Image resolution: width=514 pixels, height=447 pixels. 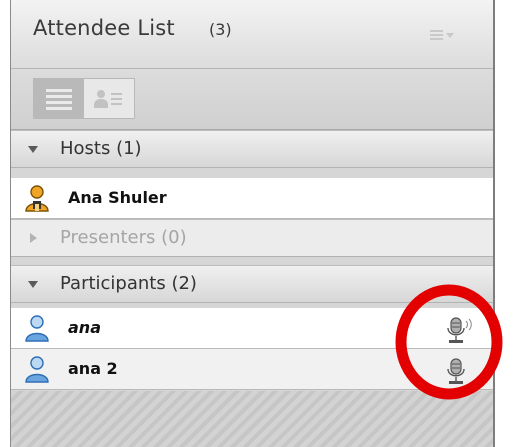 What do you see at coordinates (252, 238) in the screenshot?
I see `section-presenters: Presenters (0)` at bounding box center [252, 238].